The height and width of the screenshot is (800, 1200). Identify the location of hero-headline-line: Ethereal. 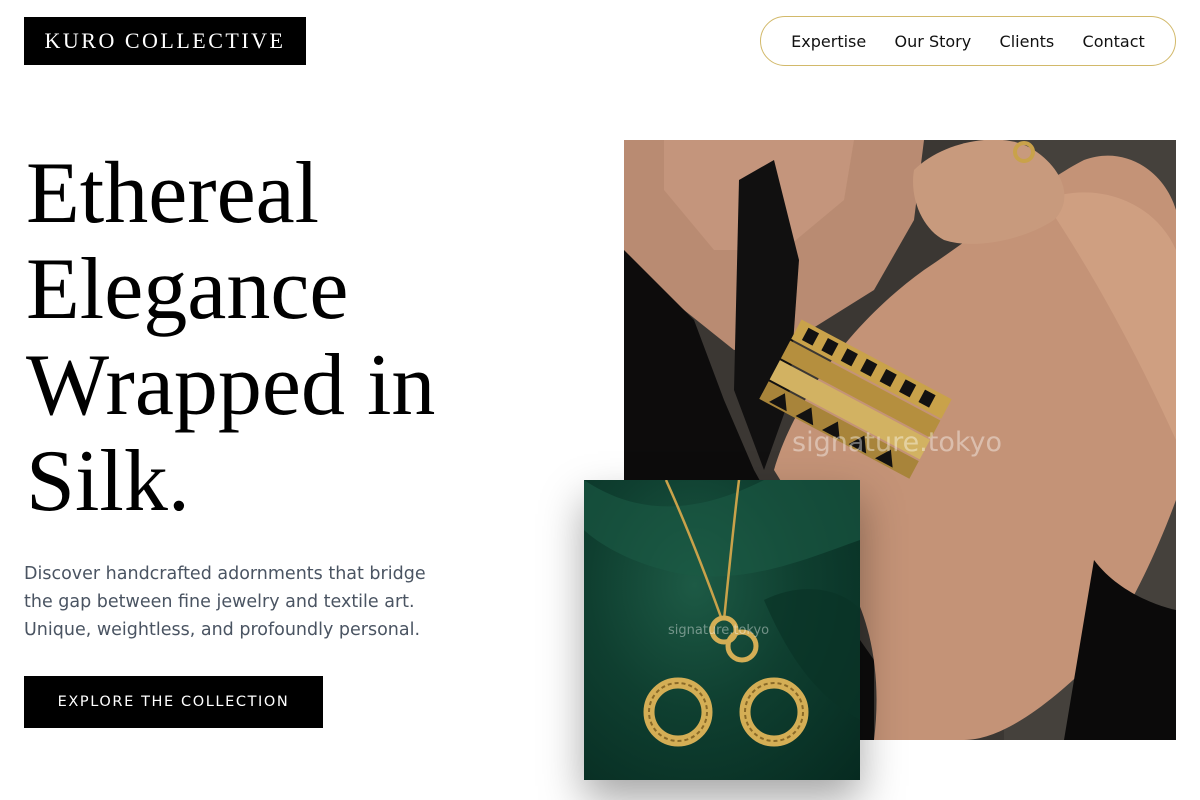
(173, 193).